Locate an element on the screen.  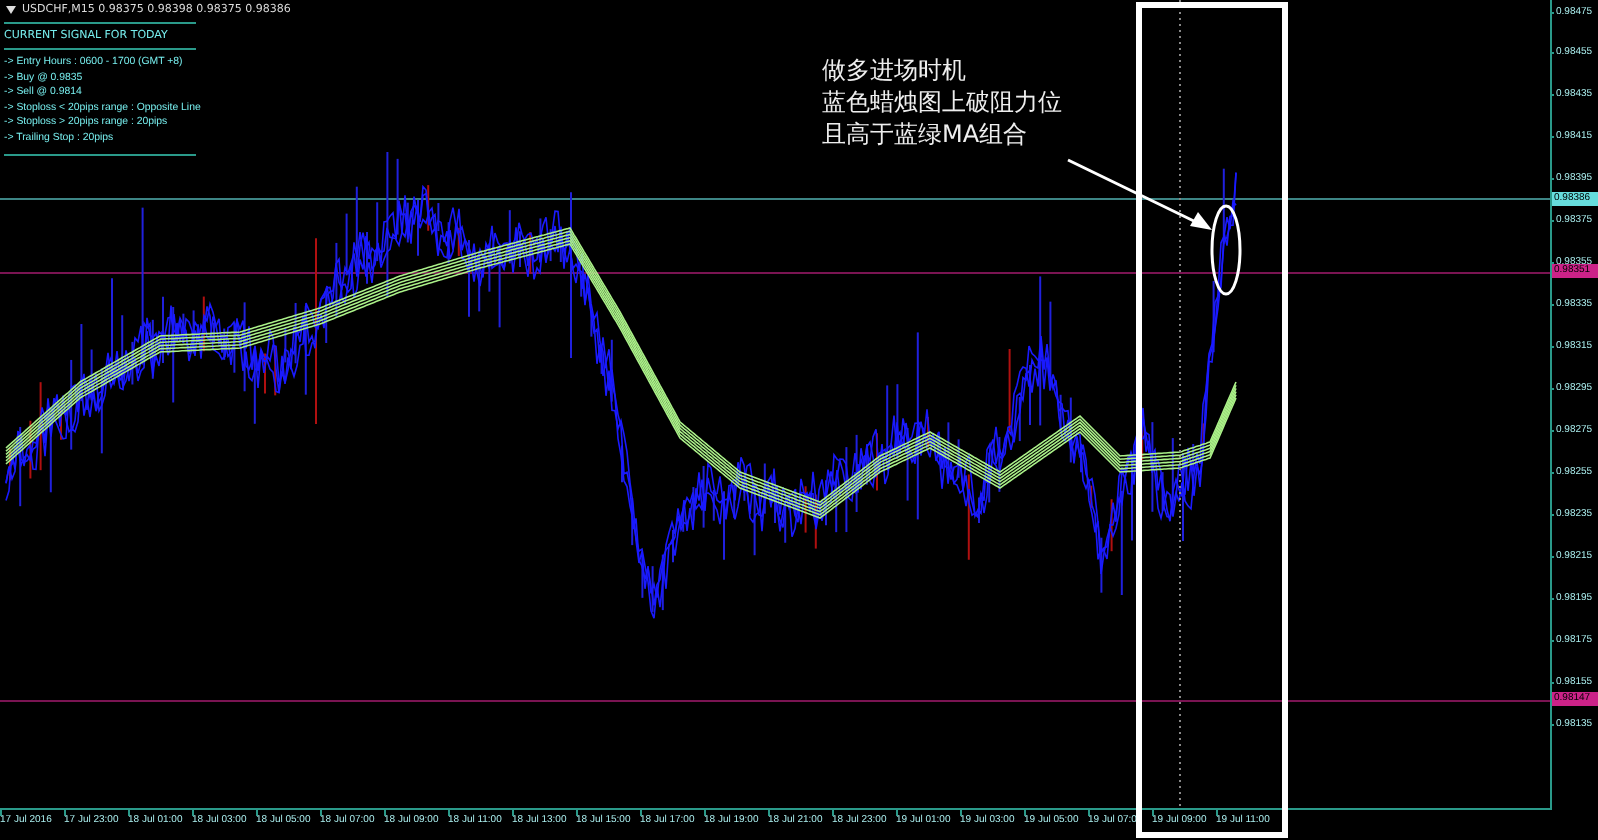
highlight-ellipse is located at coordinates (1226, 250).